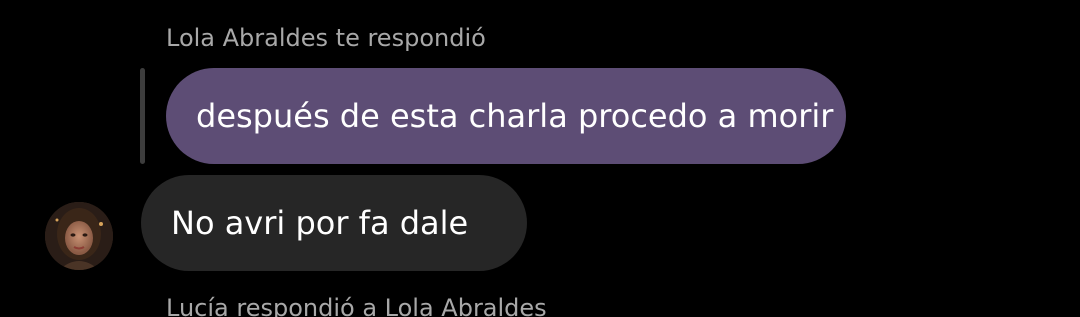 This screenshot has height=317, width=1080. What do you see at coordinates (326, 38) in the screenshot?
I see `reply-header: Lola Abraldes te respondió` at bounding box center [326, 38].